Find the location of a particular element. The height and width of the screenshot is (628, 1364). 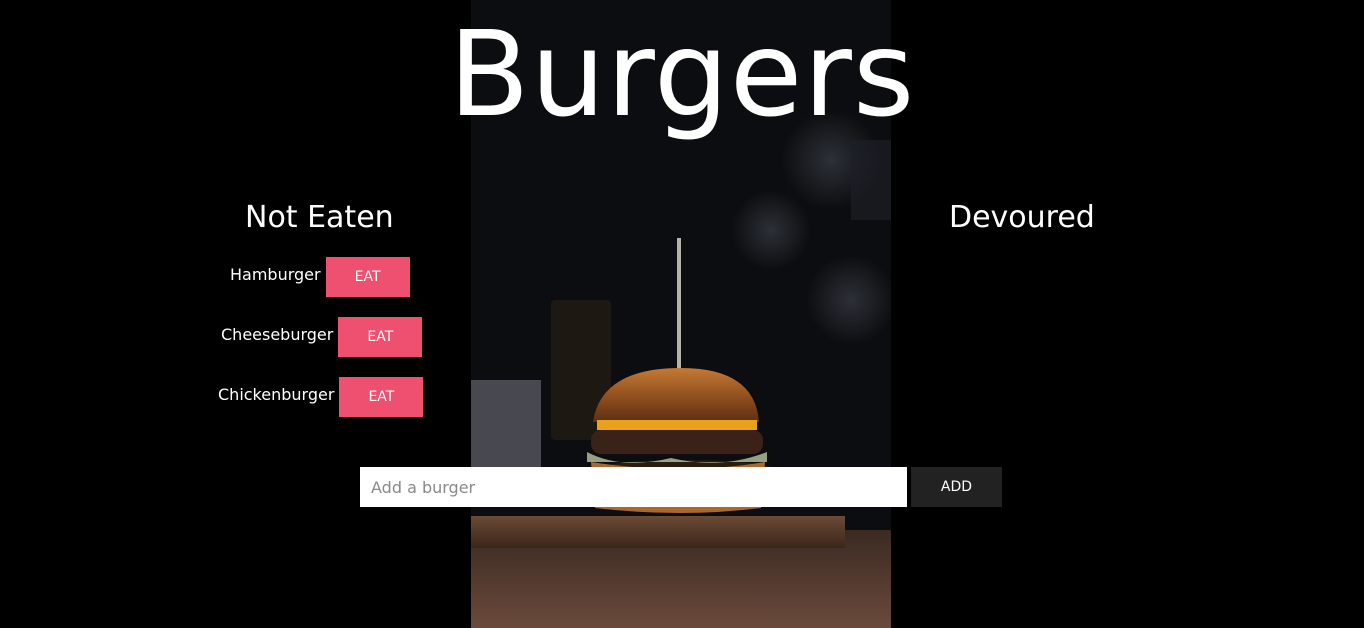

not-eaten-heading: Not Eaten is located at coordinates (319, 217).